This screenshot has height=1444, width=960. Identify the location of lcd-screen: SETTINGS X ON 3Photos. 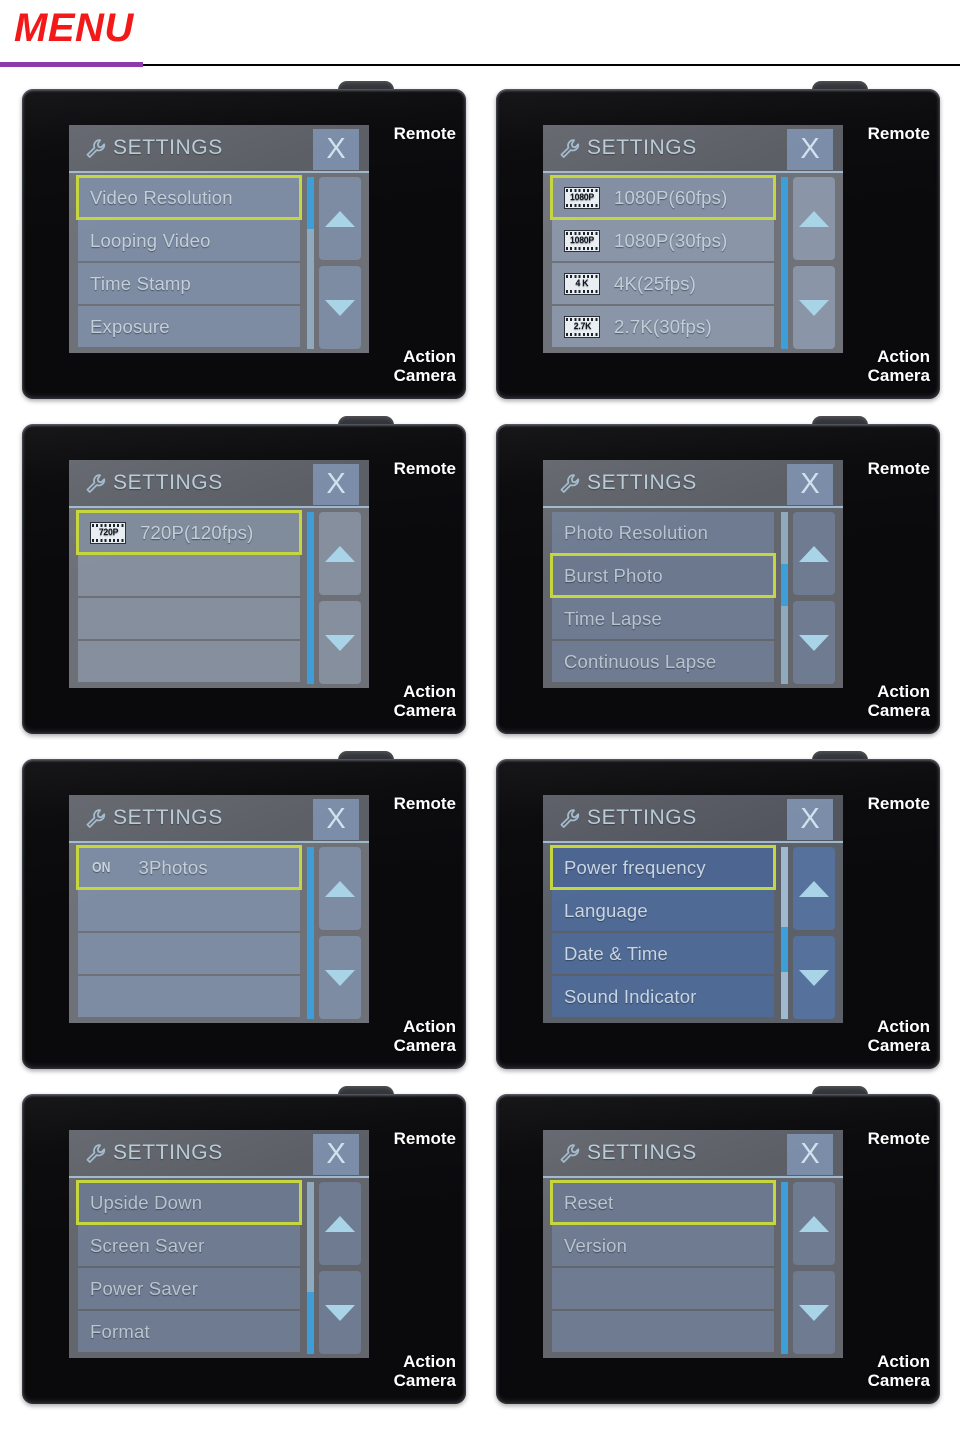
(219, 909).